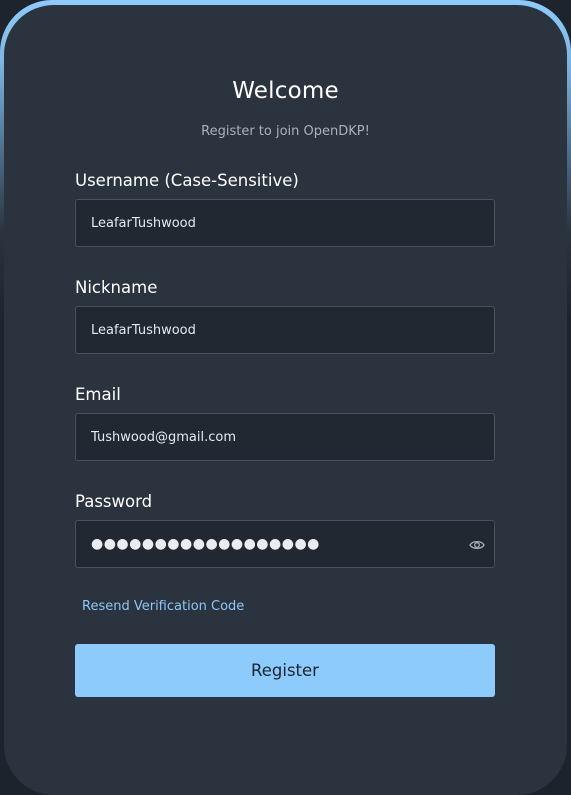  What do you see at coordinates (285, 670) in the screenshot?
I see `register-button: Register` at bounding box center [285, 670].